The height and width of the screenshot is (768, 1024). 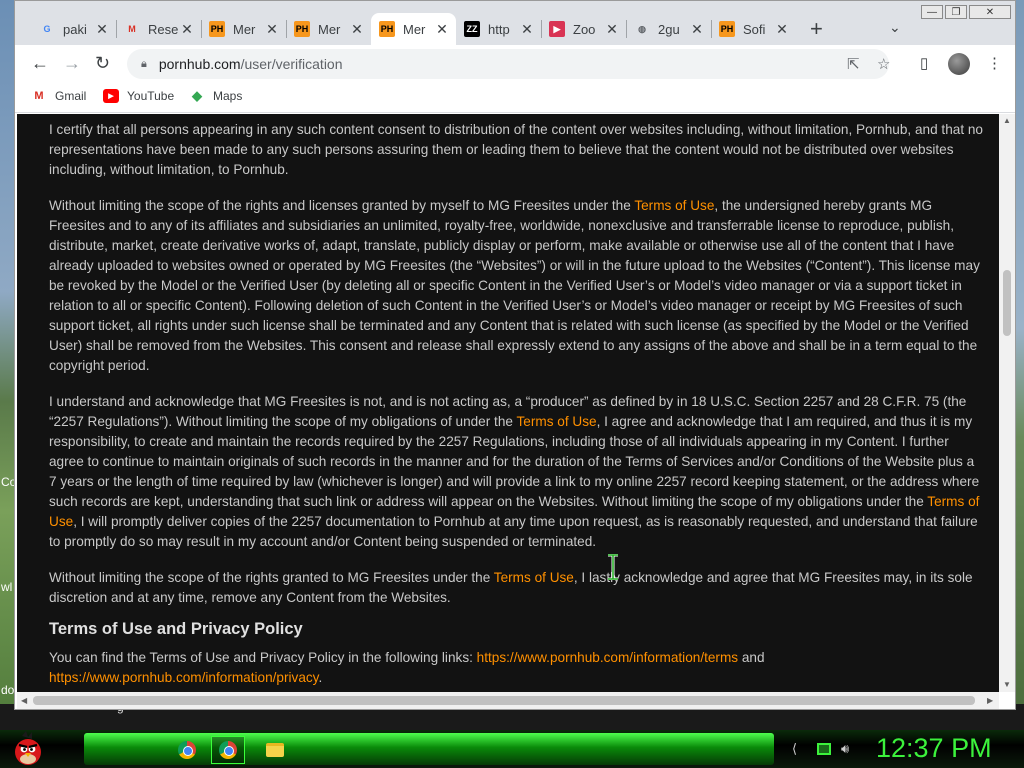 I want to click on taskbar-explorer, so click(x=275, y=750).